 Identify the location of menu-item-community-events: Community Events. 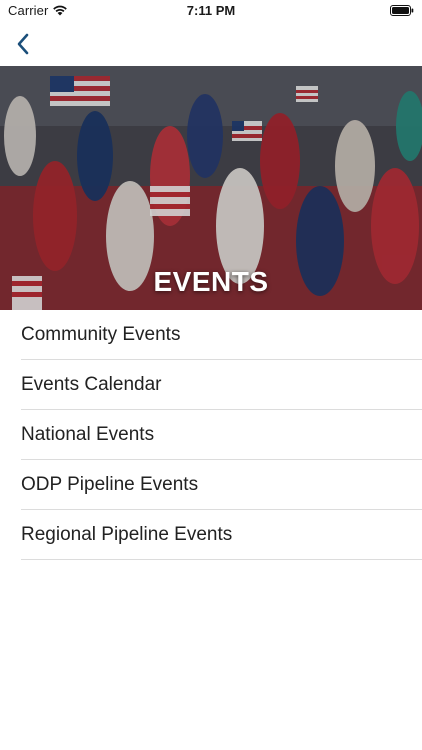
(211, 335).